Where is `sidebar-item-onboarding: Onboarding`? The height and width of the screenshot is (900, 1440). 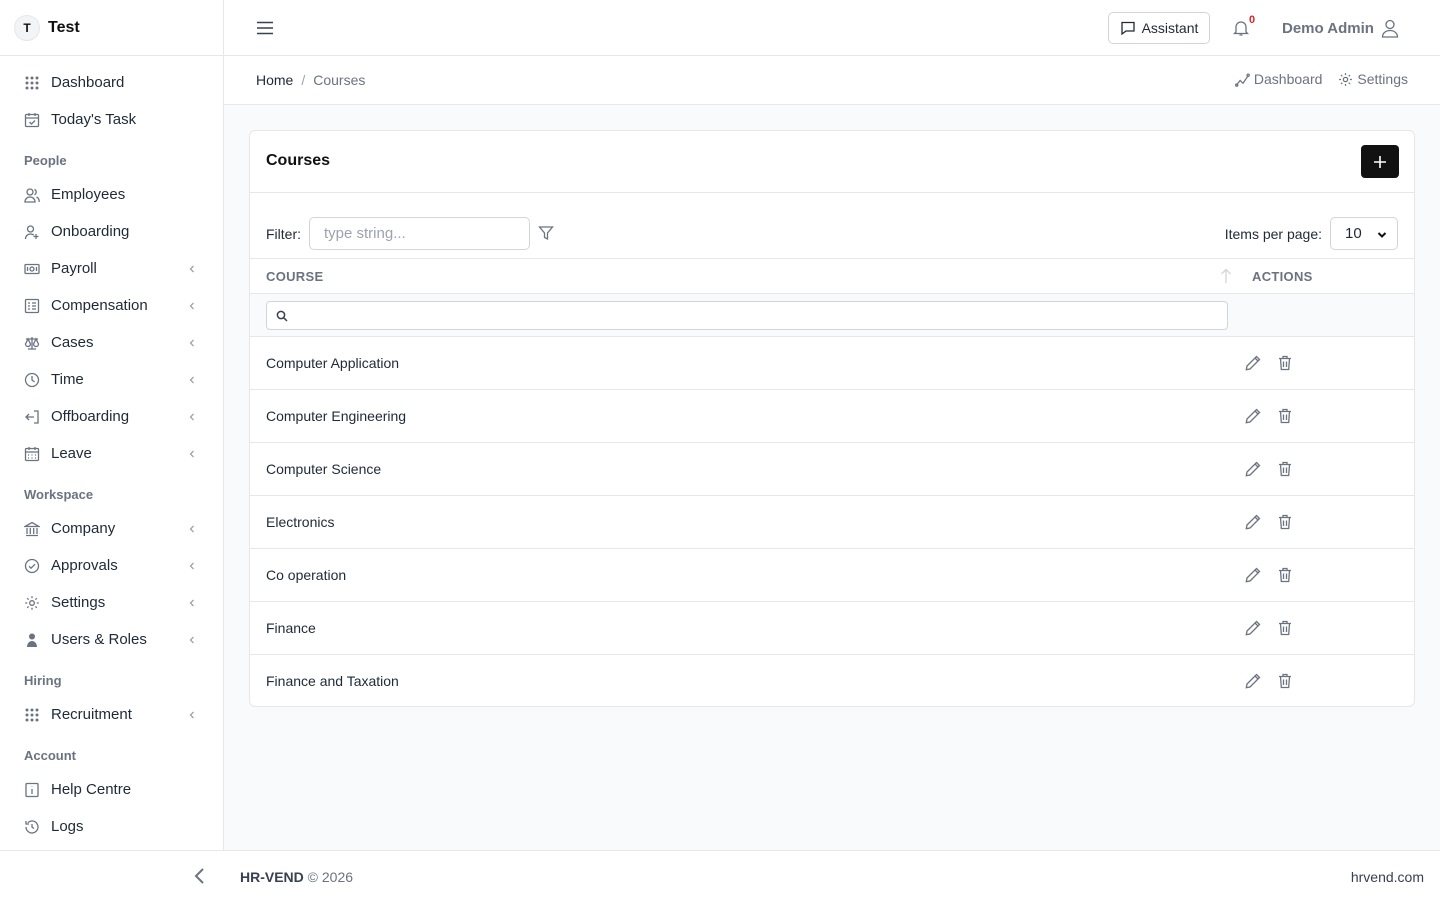
sidebar-item-onboarding: Onboarding is located at coordinates (111, 231).